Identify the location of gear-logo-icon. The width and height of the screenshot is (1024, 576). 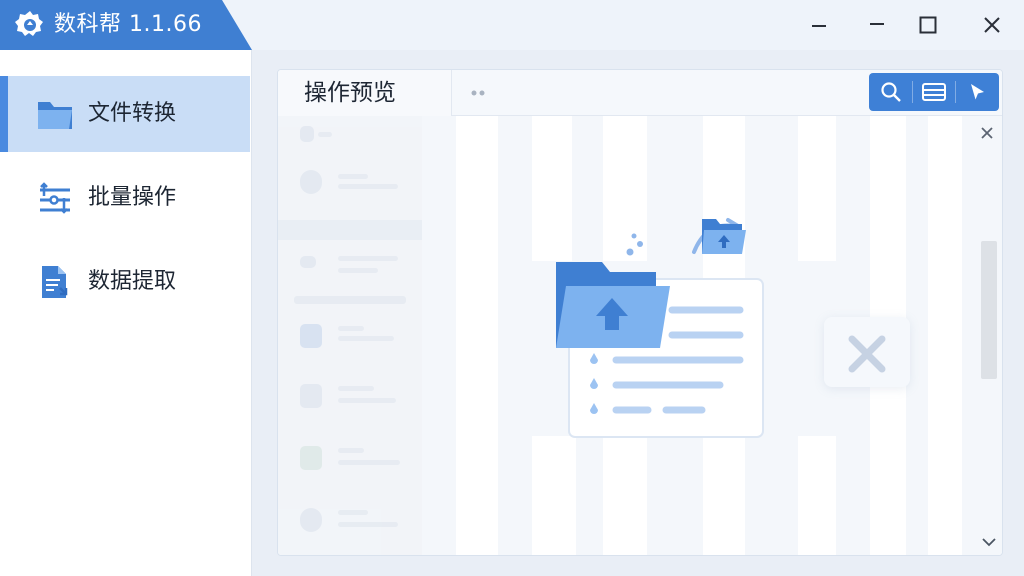
(29, 23).